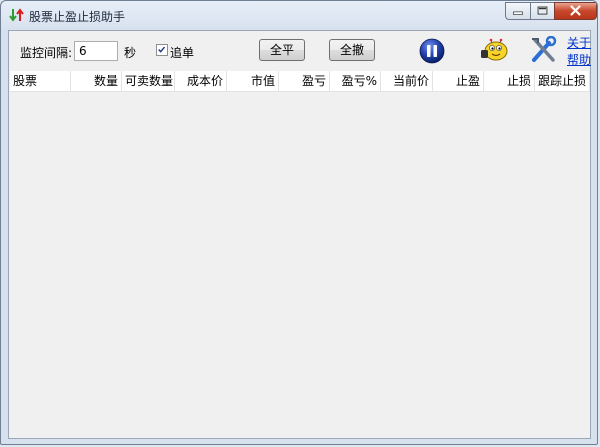 This screenshot has width=600, height=447. Describe the element at coordinates (458, 81) in the screenshot. I see `column-header-take-profit: 止盈` at that location.